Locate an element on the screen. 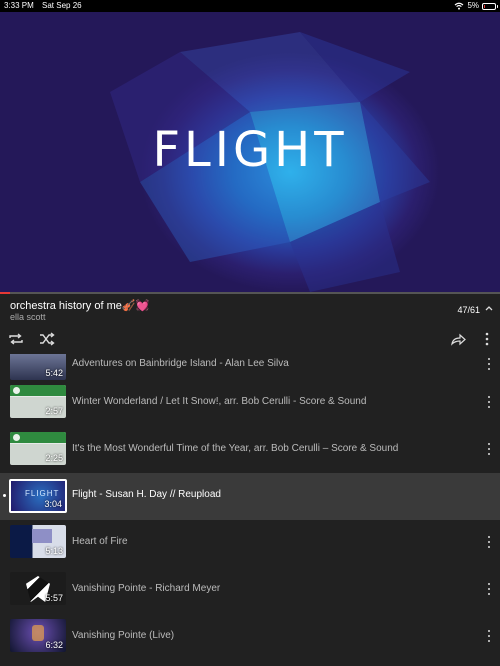 This screenshot has width=500, height=666. video-title: Heart of Fire is located at coordinates (100, 541).